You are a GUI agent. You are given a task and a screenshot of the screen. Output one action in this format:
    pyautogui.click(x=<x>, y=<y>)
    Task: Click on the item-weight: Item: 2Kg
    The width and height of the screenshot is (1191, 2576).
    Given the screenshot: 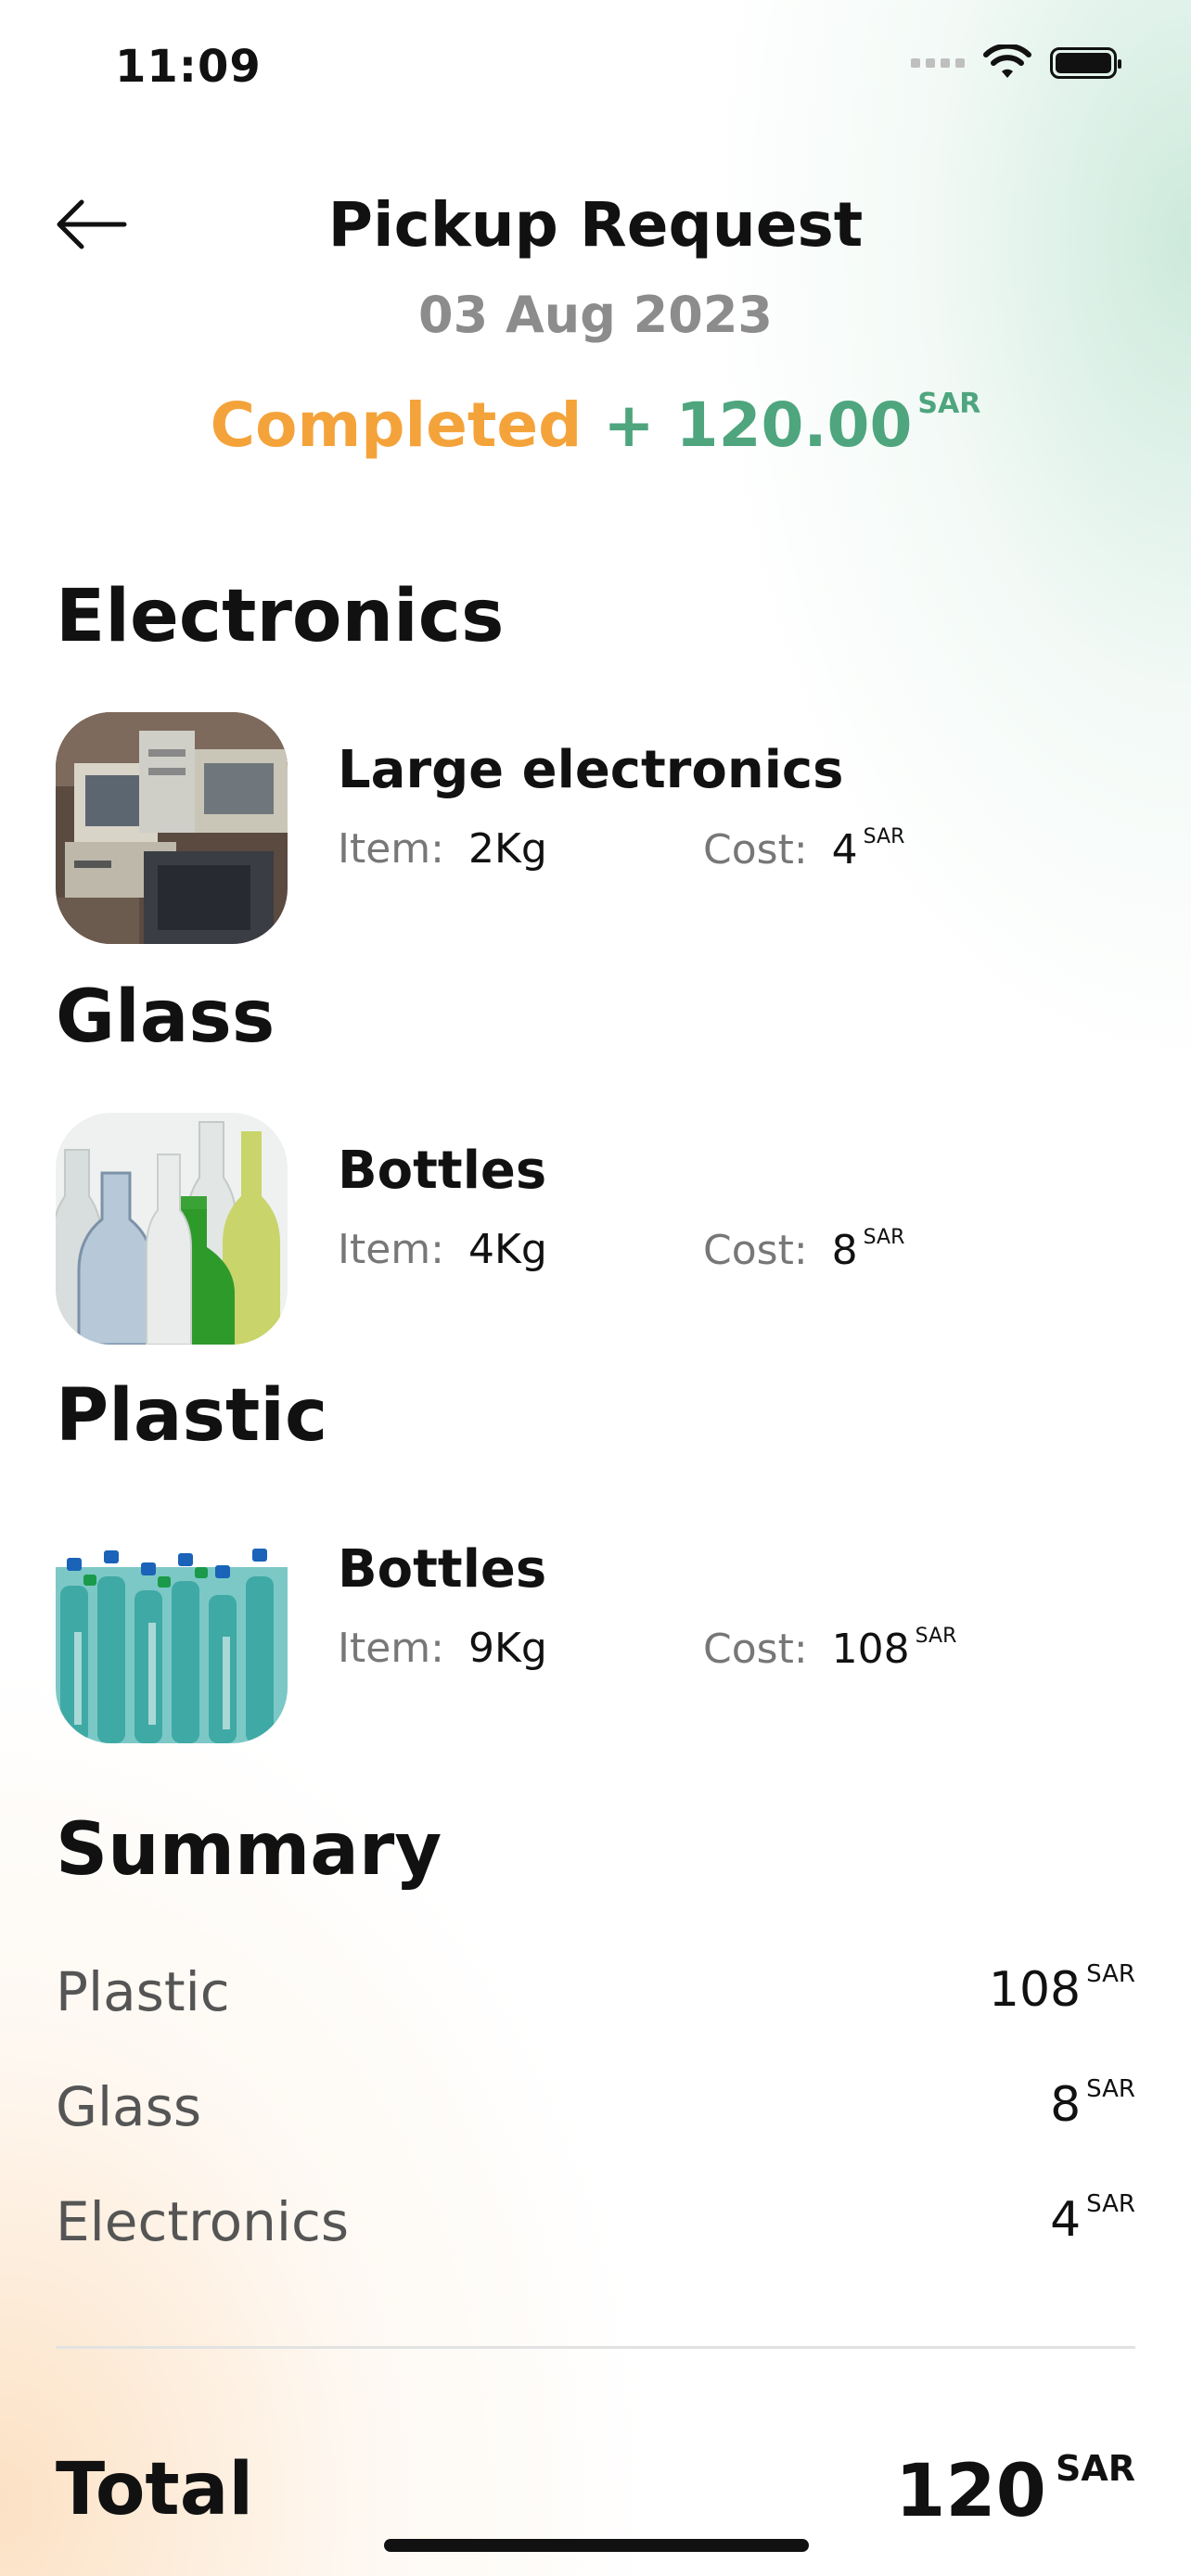 What is the action you would take?
    pyautogui.click(x=442, y=849)
    